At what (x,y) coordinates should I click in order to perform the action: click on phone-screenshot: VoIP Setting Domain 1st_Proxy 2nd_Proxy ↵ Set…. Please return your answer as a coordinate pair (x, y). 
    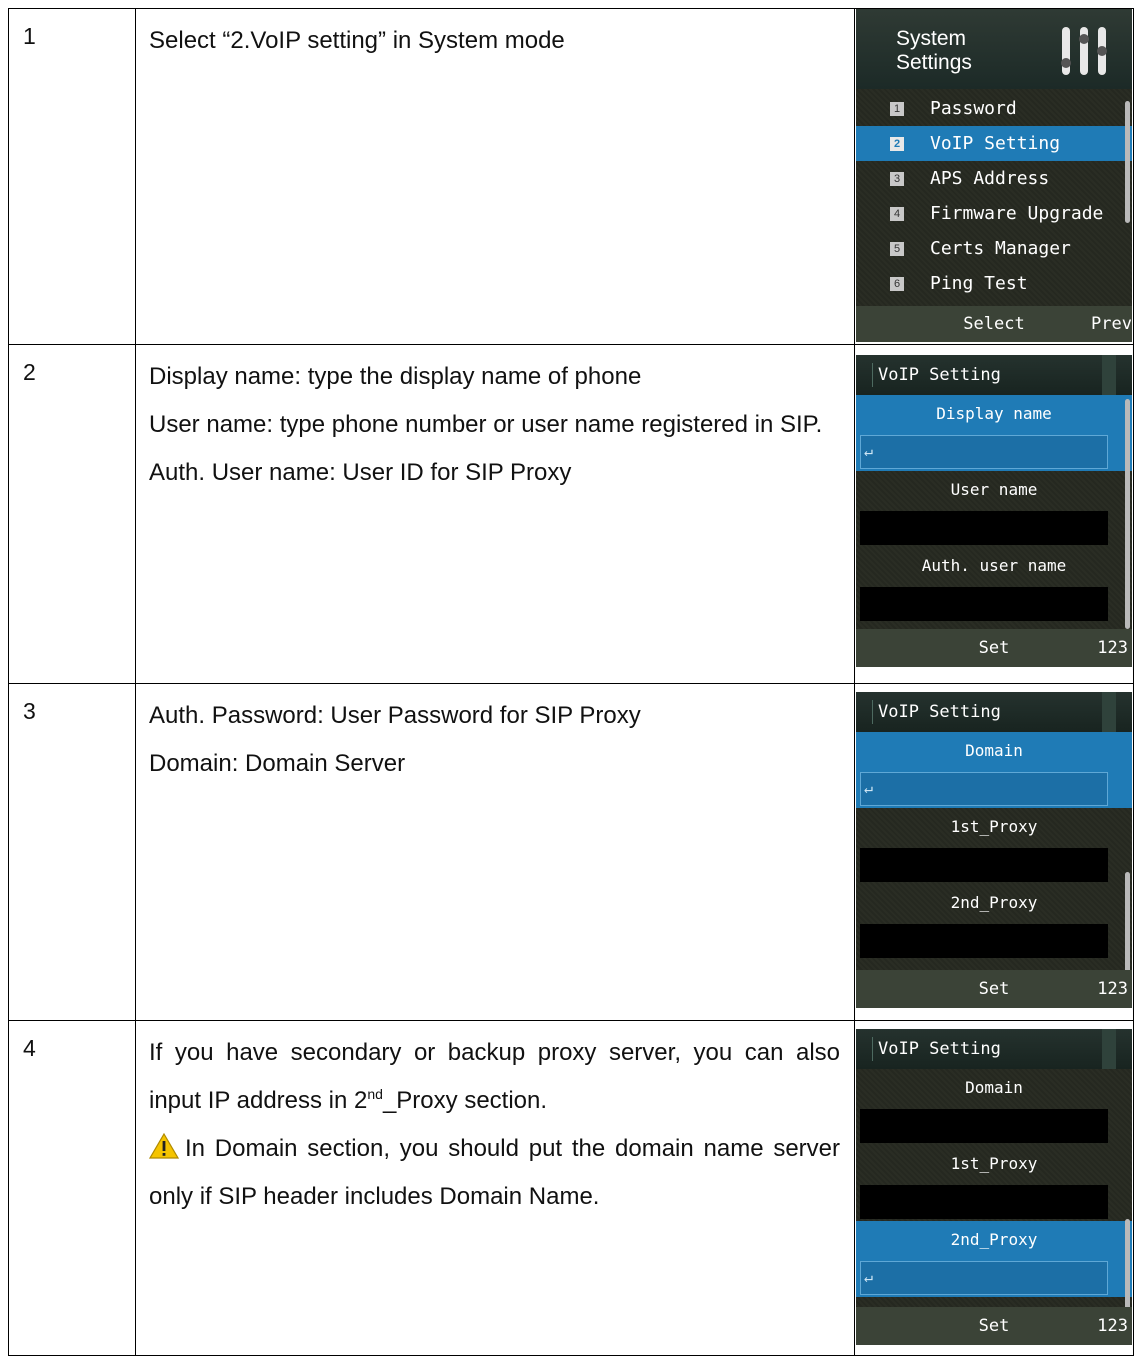
    Looking at the image, I should click on (994, 1188).